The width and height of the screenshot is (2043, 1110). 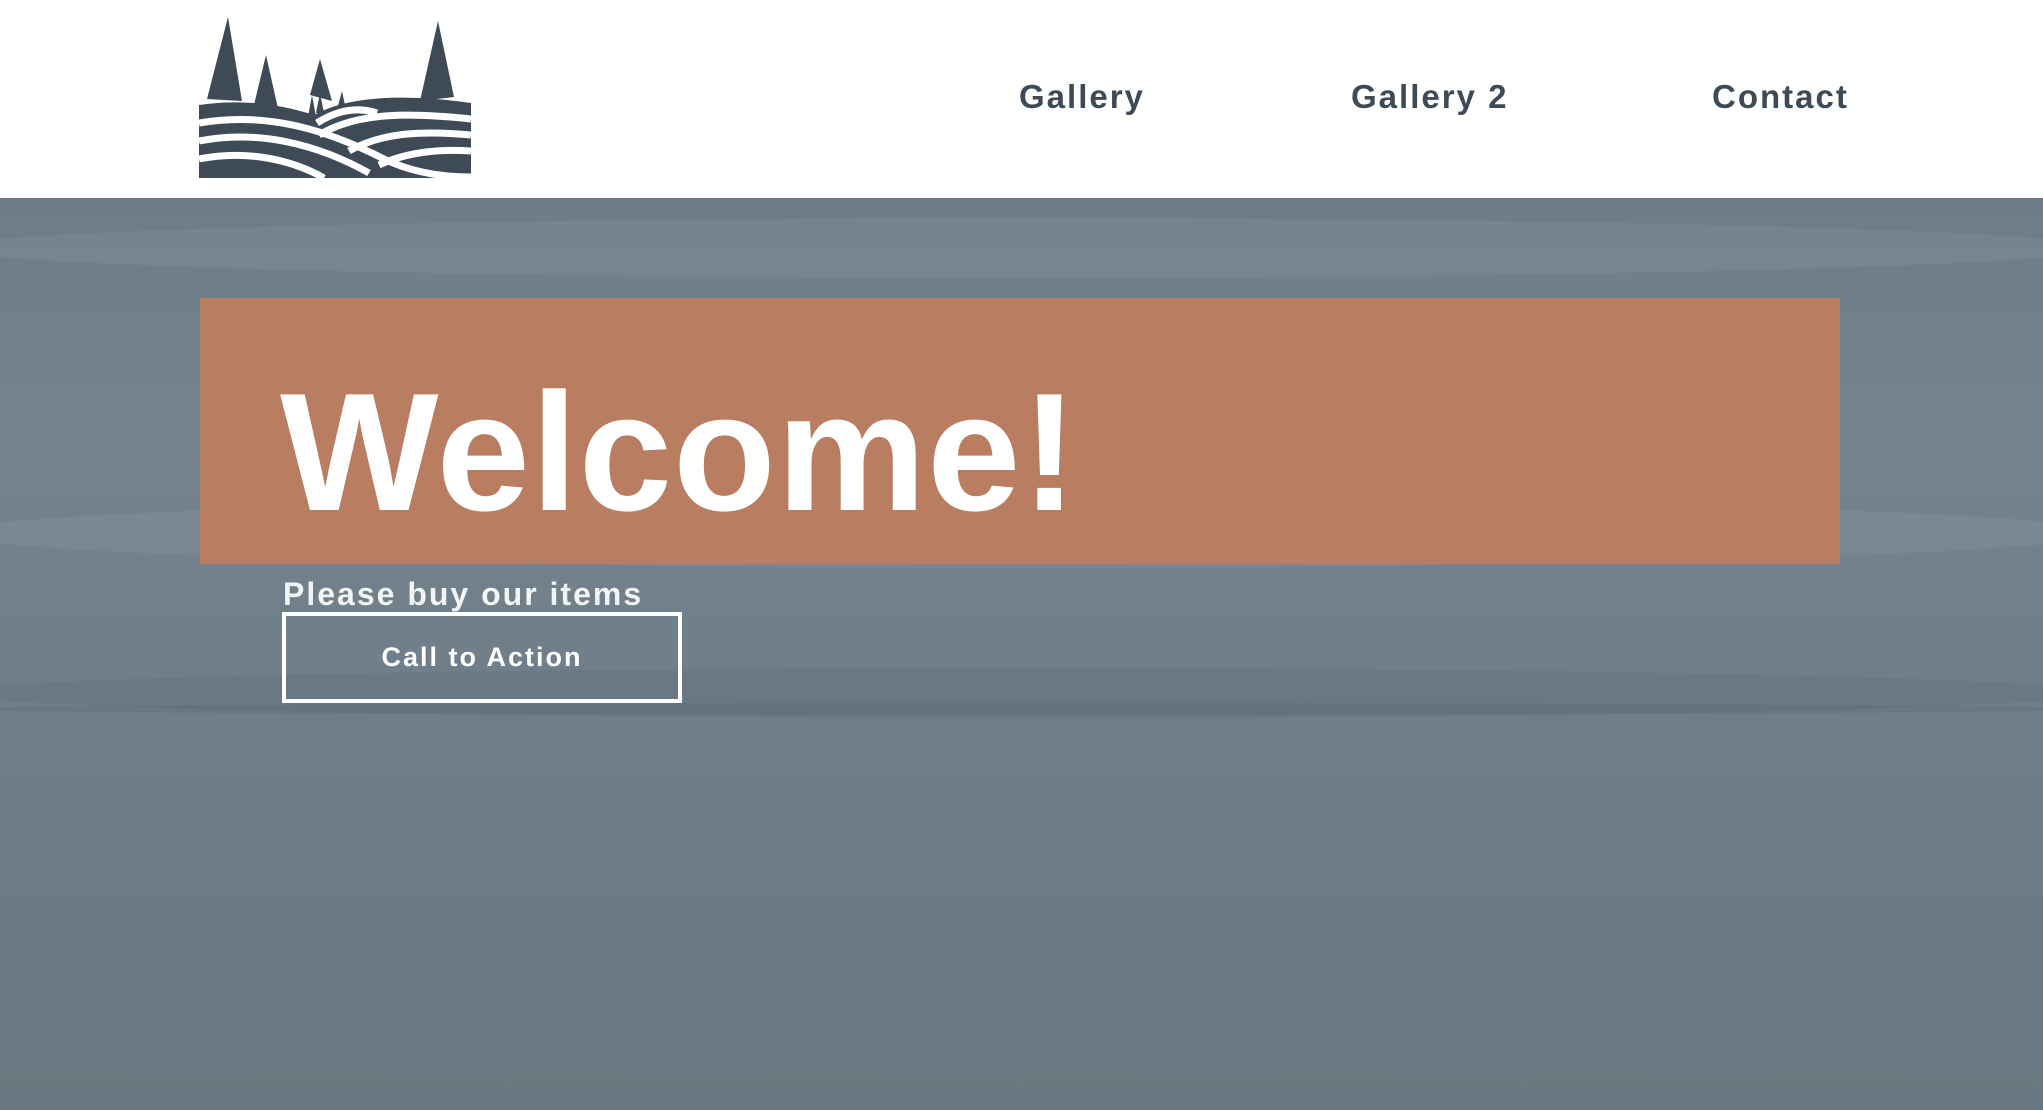 What do you see at coordinates (463, 594) in the screenshot?
I see `hero-subtitle: Please buy our items` at bounding box center [463, 594].